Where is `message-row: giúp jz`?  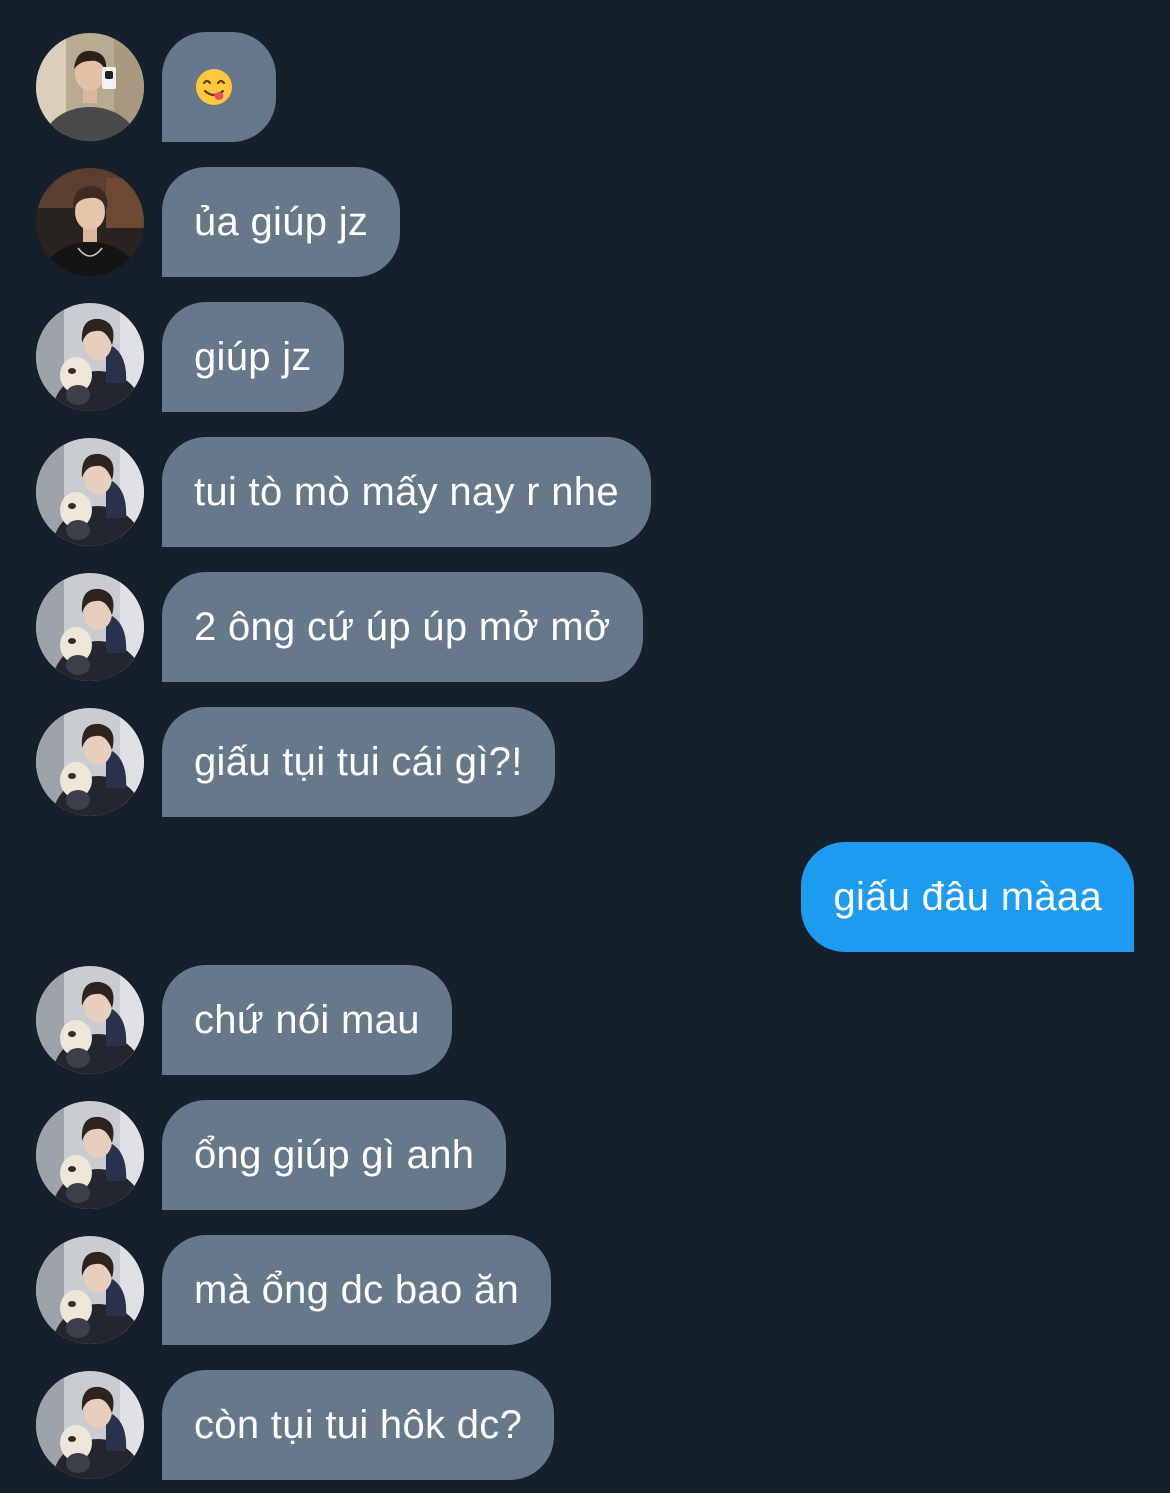 message-row: giúp jz is located at coordinates (585, 357).